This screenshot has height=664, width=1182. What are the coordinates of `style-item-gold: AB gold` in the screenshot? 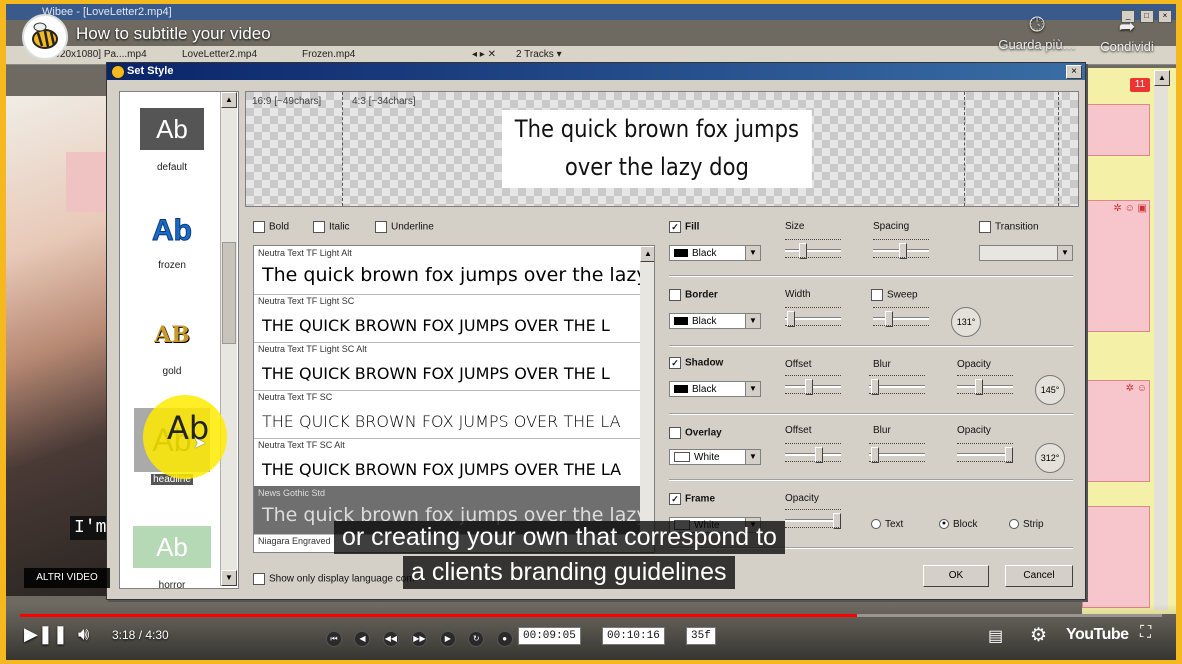 It's located at (172, 345).